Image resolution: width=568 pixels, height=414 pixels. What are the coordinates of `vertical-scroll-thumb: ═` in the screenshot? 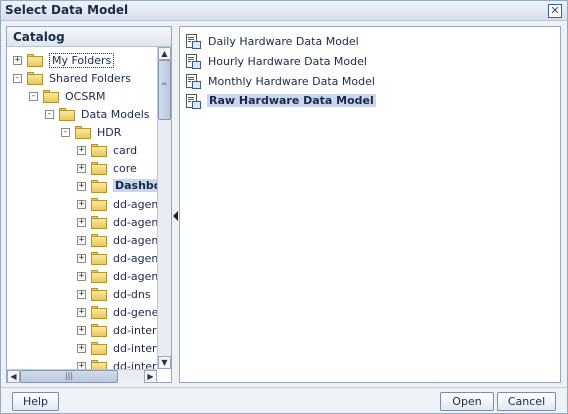 It's located at (164, 90).